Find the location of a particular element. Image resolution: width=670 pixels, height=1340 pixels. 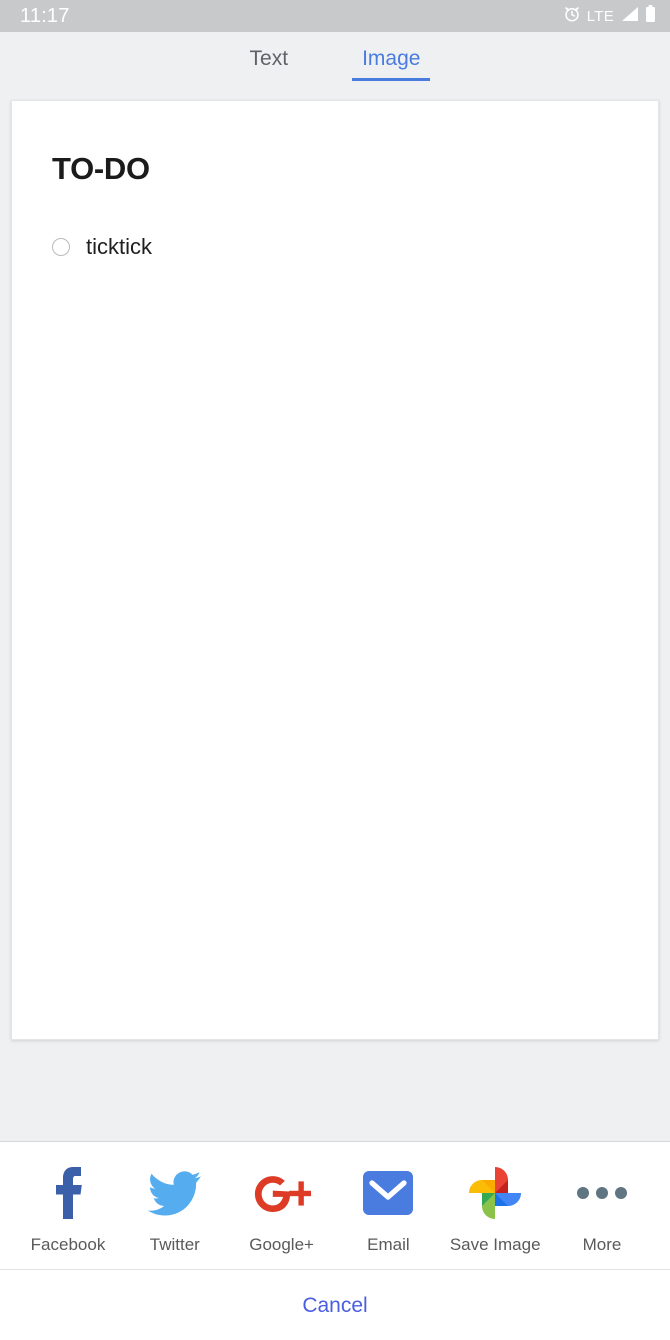

share-target-save-image: Save Image is located at coordinates (495, 1208).